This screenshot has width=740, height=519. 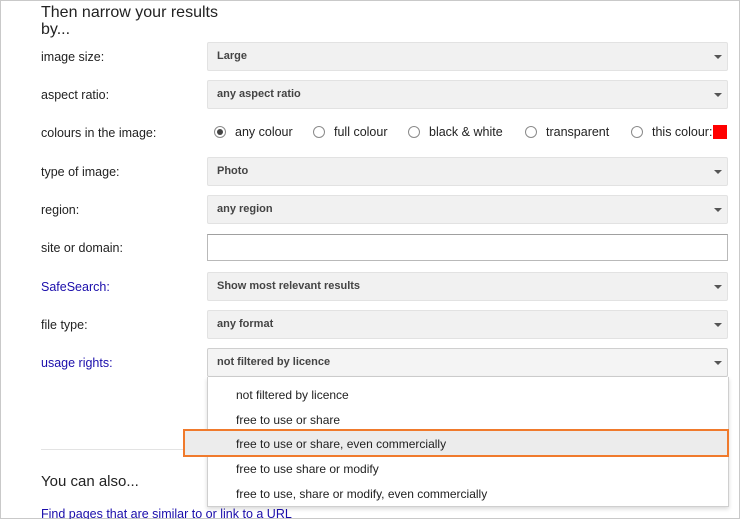 What do you see at coordinates (467, 324) in the screenshot?
I see `file-type-select: any format` at bounding box center [467, 324].